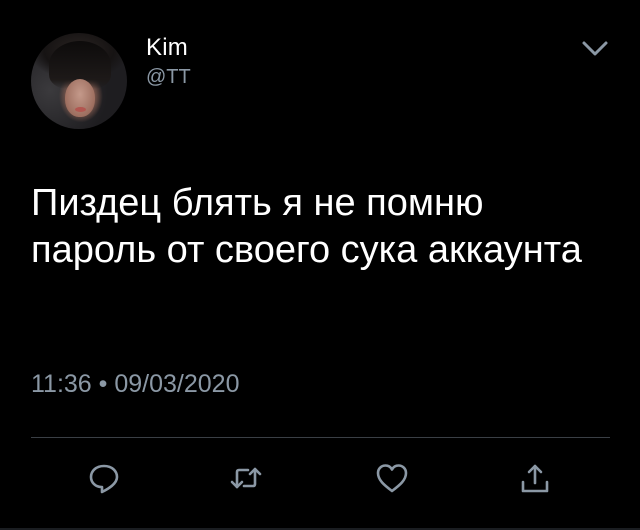 The height and width of the screenshot is (530, 640). I want to click on divider, so click(320, 437).